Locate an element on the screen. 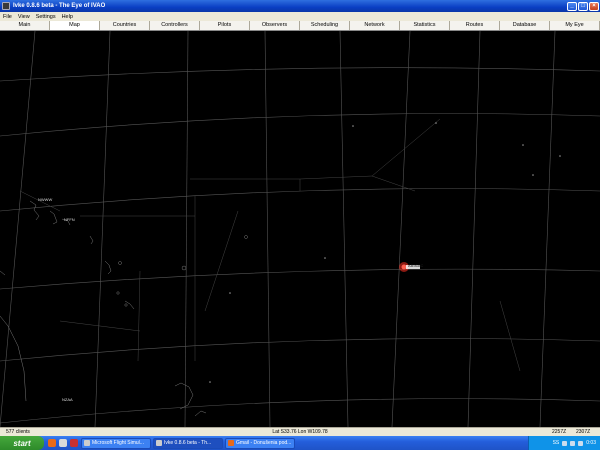  app-eye-icon is located at coordinates (6, 6).